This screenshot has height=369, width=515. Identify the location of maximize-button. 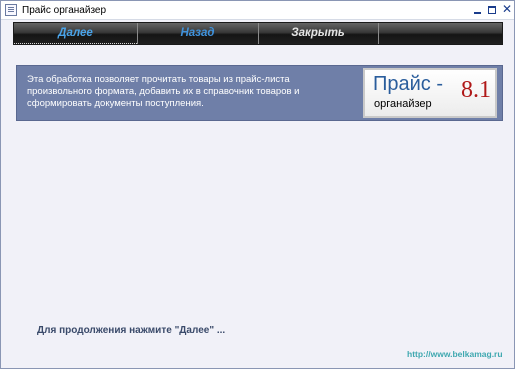
(492, 10).